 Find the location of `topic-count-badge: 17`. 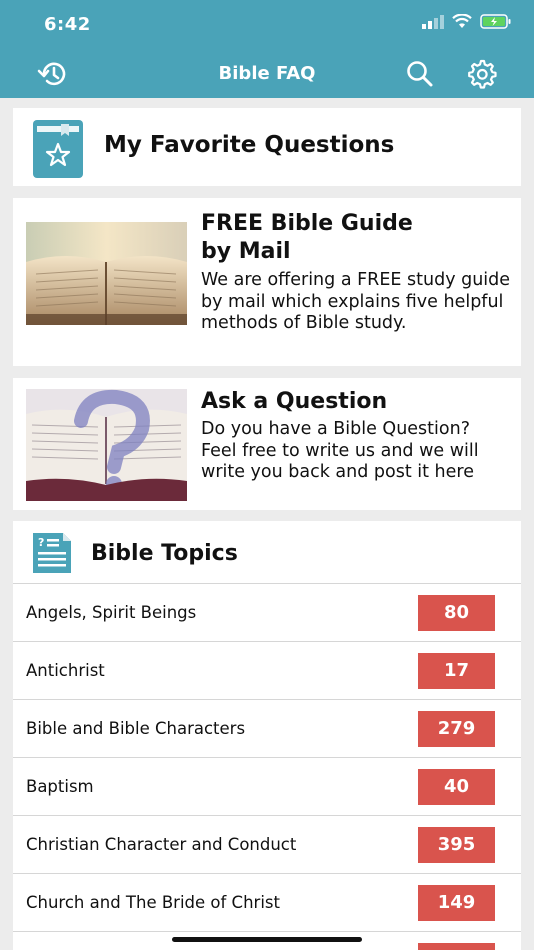

topic-count-badge: 17 is located at coordinates (456, 671).